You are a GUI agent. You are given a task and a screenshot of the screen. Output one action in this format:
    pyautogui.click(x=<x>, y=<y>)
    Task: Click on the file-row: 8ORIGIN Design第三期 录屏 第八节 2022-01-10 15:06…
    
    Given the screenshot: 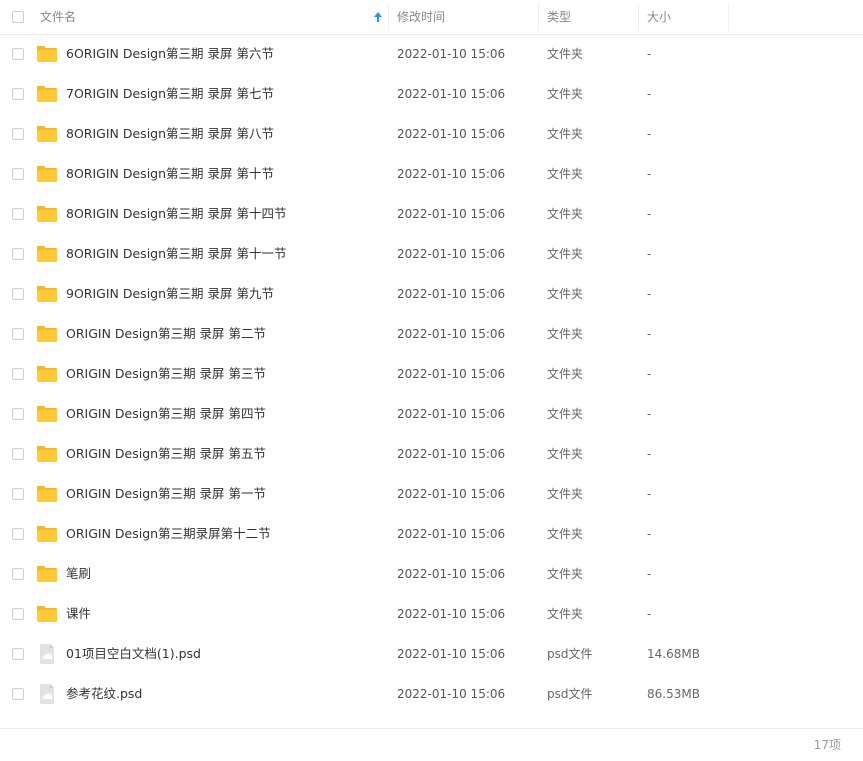 What is the action you would take?
    pyautogui.click(x=431, y=134)
    